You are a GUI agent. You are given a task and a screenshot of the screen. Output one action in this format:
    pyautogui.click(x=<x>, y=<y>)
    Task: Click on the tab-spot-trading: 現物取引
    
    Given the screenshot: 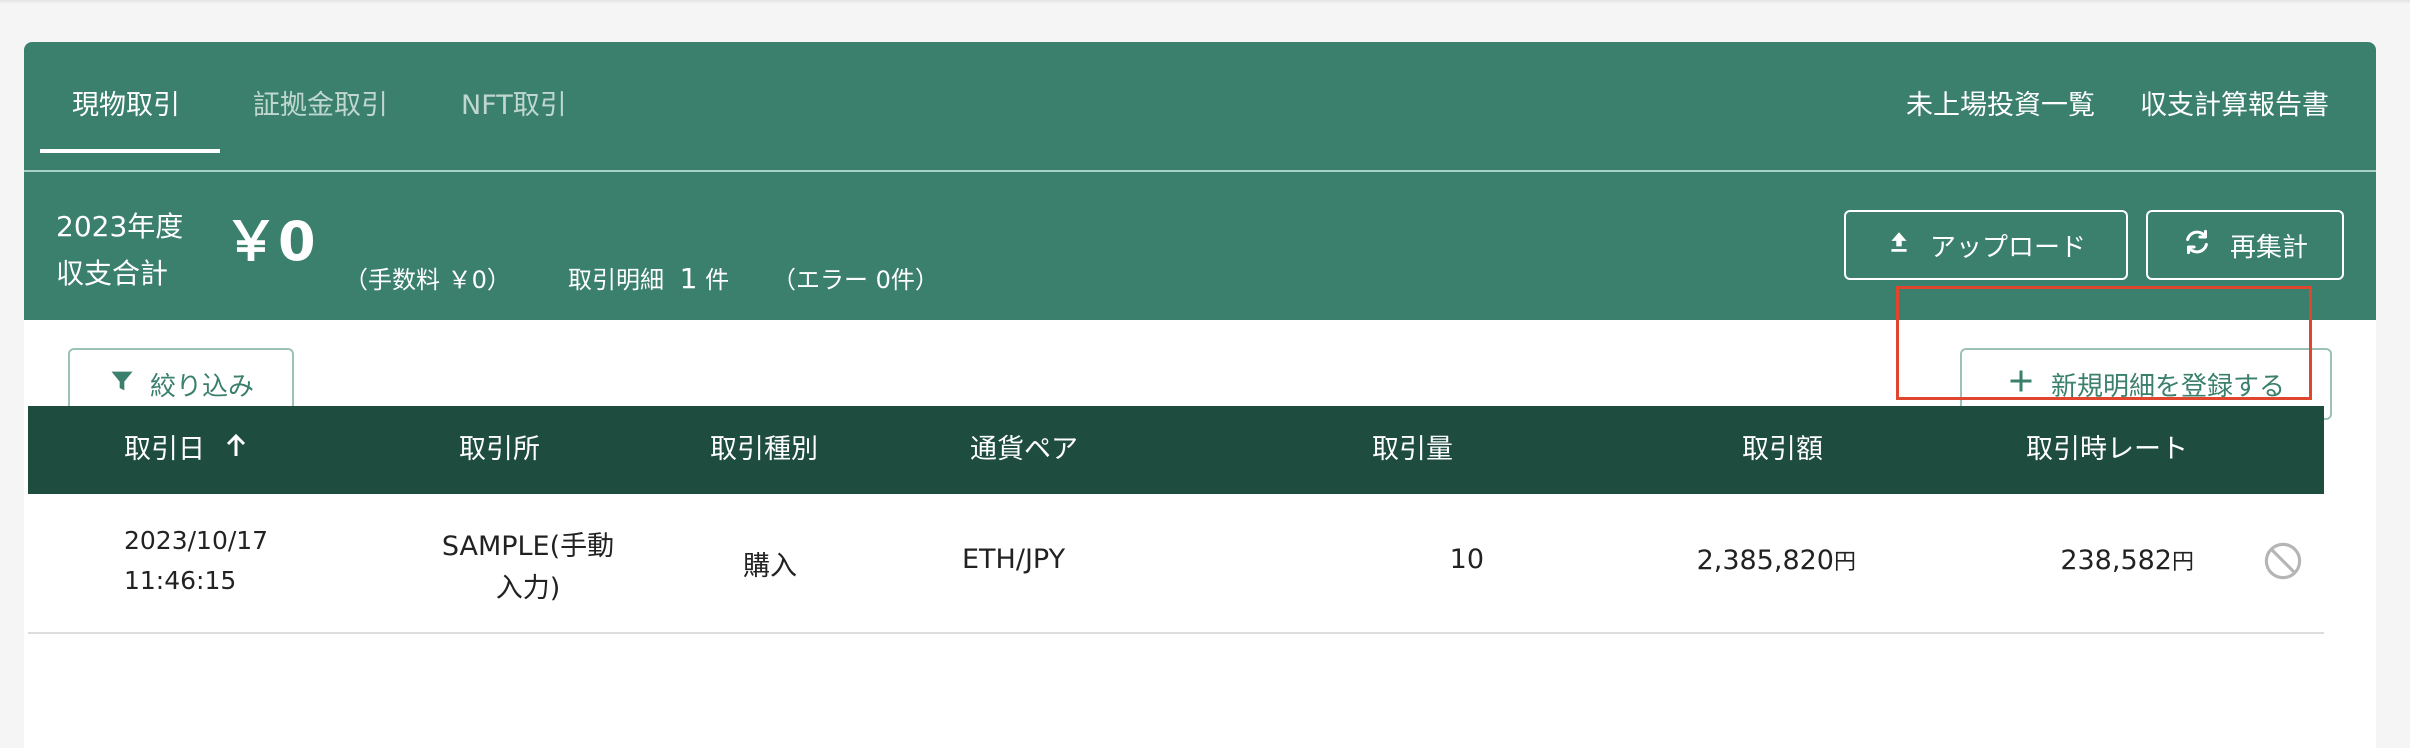 What is the action you would take?
    pyautogui.click(x=126, y=106)
    